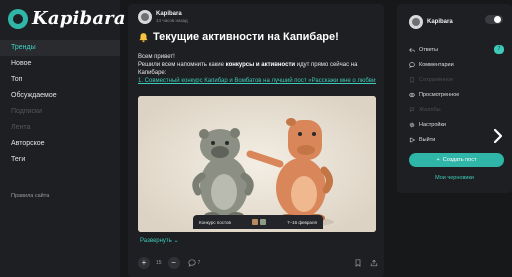 This screenshot has width=512, height=277. Describe the element at coordinates (498, 136) in the screenshot. I see `chevron-right-icon` at that location.